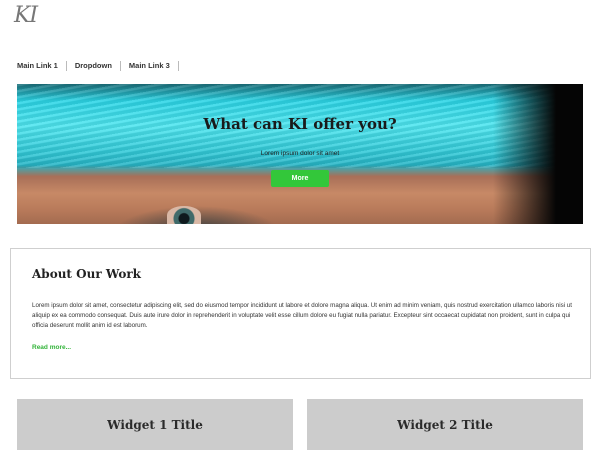 Image resolution: width=600 pixels, height=450 pixels. I want to click on nav-main-link-1: Main Link 1, so click(42, 66).